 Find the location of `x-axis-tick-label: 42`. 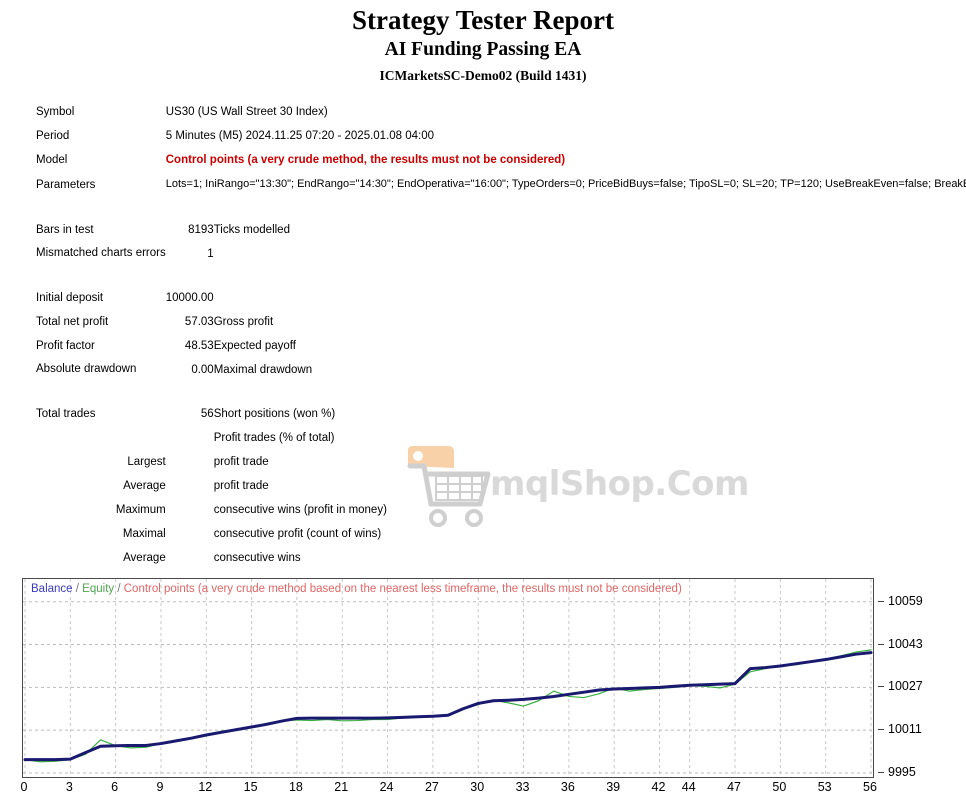

x-axis-tick-label: 42 is located at coordinates (658, 787).